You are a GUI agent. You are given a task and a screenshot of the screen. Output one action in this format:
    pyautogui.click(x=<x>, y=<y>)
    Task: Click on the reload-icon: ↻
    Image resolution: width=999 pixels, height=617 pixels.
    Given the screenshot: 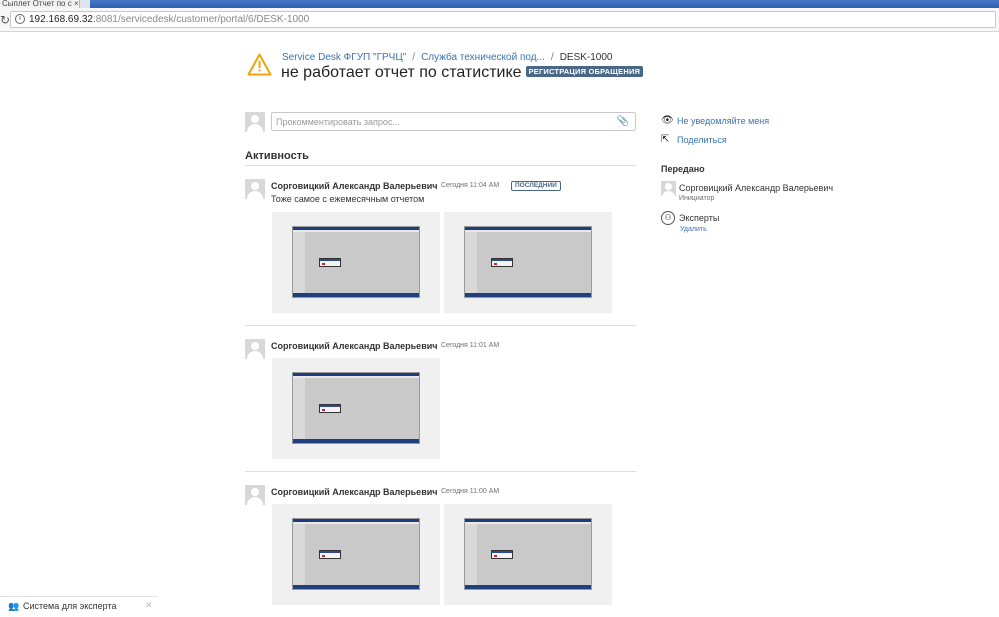 What is the action you would take?
    pyautogui.click(x=5, y=20)
    